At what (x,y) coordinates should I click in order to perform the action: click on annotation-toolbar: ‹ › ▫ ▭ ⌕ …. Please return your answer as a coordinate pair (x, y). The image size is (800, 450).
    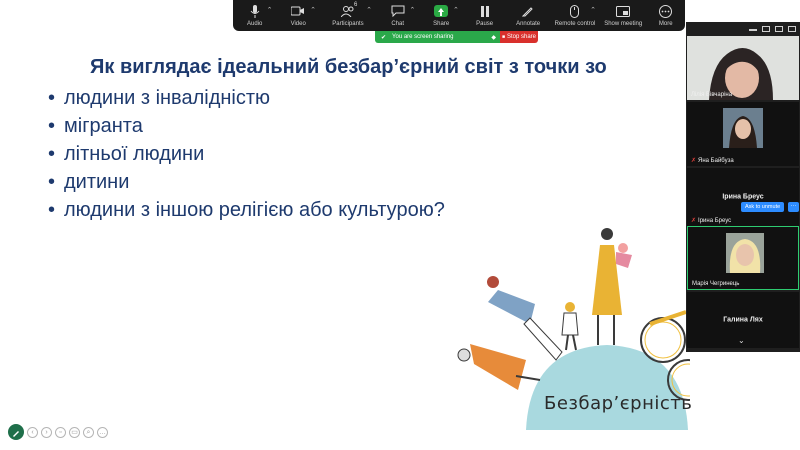
    Looking at the image, I should click on (58, 432).